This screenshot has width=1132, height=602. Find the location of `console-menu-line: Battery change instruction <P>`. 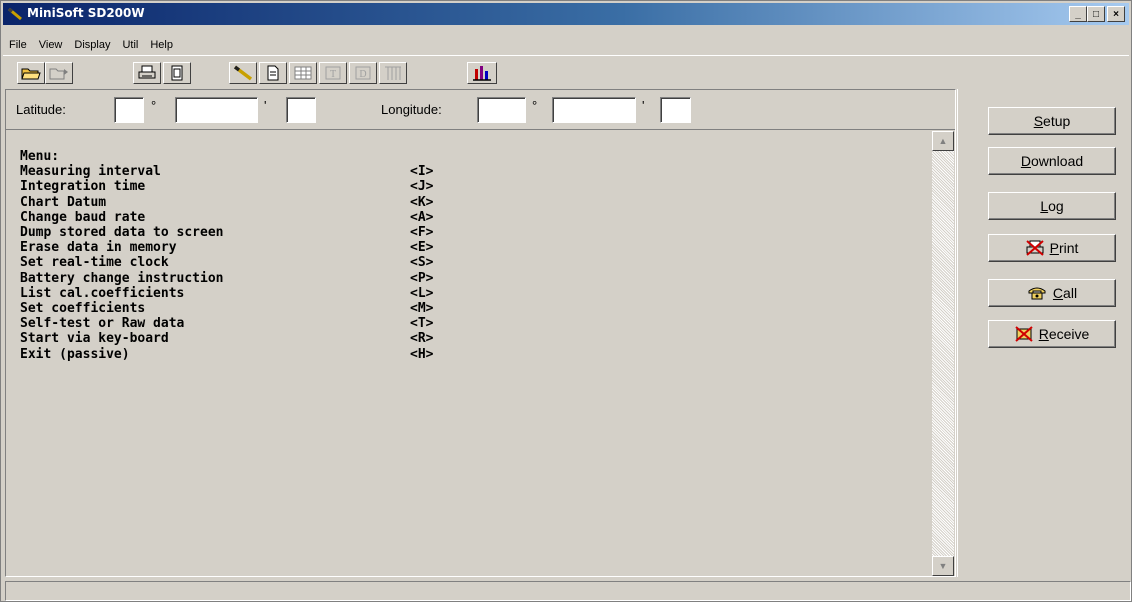

console-menu-line: Battery change instruction <P> is located at coordinates (476, 278).